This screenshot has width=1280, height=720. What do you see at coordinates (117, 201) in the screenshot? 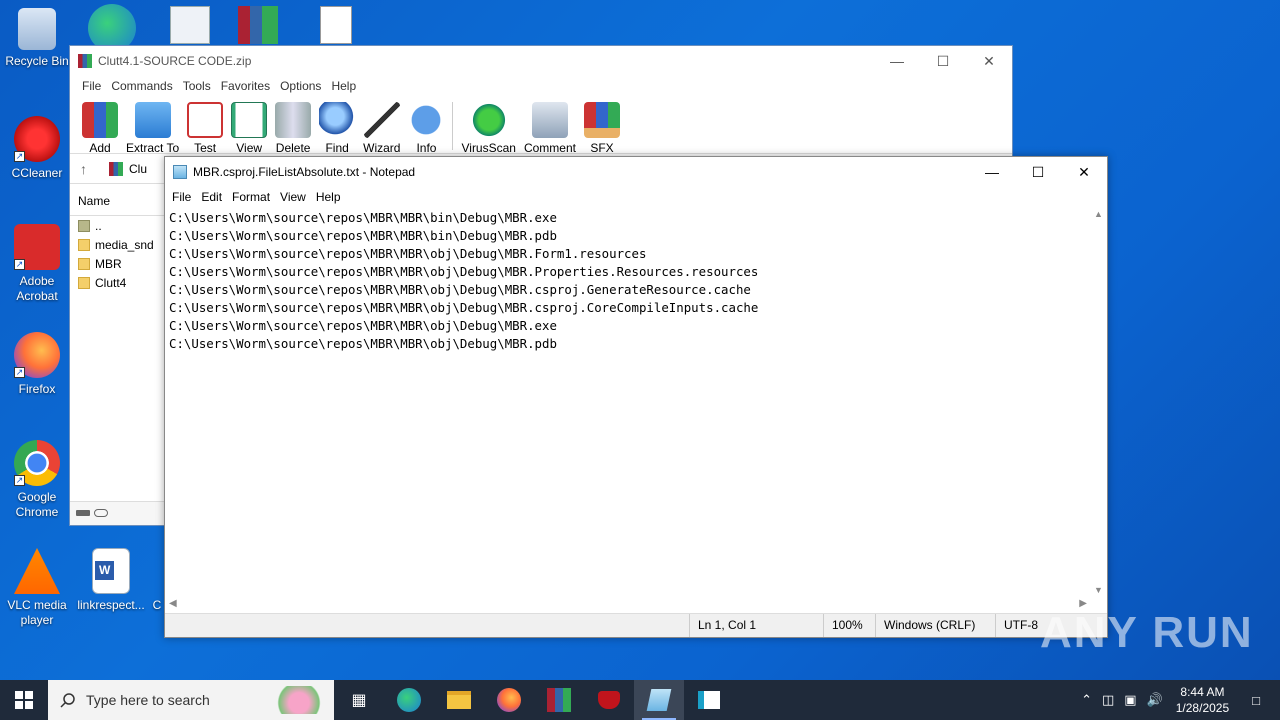
I see `column-header-name: Name` at bounding box center [117, 201].